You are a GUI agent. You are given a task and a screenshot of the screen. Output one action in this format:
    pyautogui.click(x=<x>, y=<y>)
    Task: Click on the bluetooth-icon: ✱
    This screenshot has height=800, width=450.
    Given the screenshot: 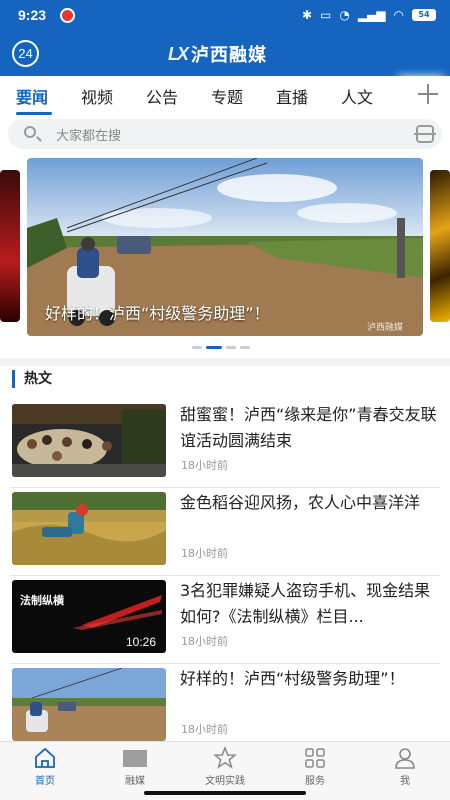 What is the action you would take?
    pyautogui.click(x=306, y=15)
    